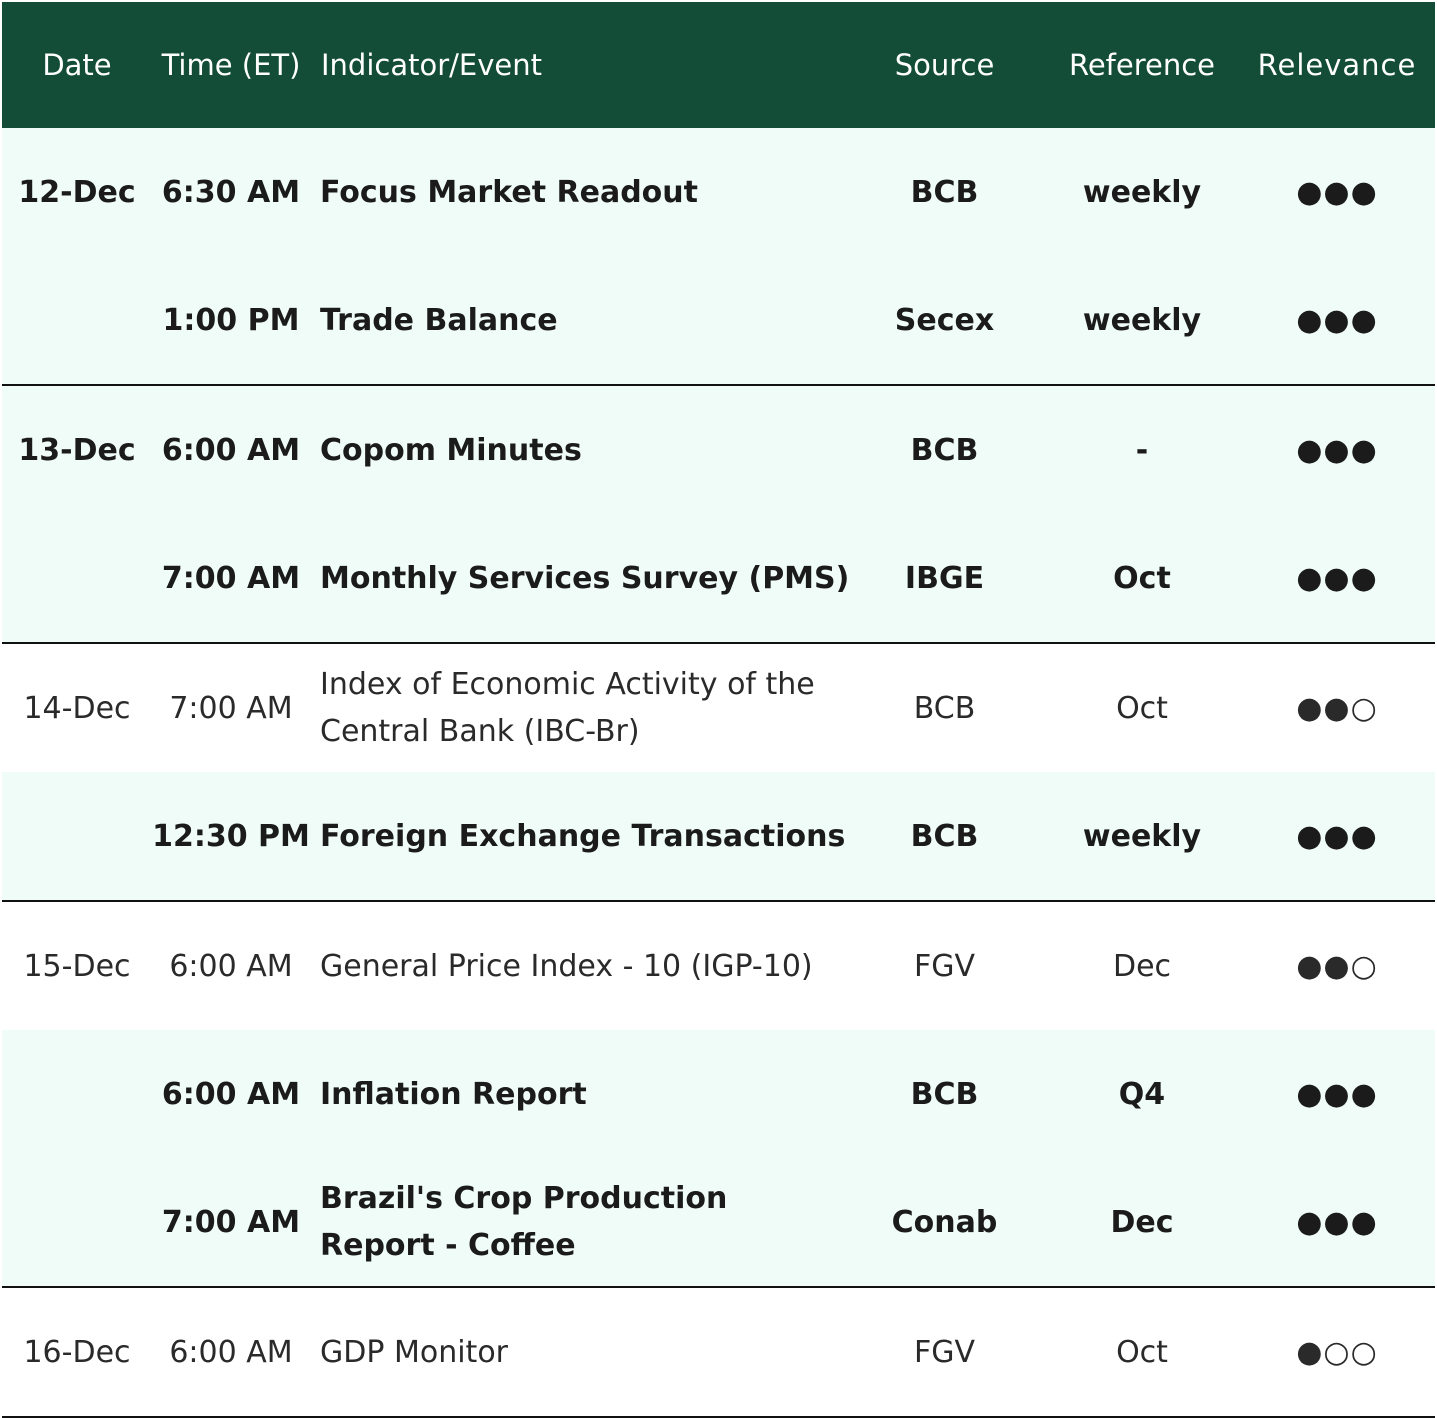 This screenshot has width=1437, height=1418. Describe the element at coordinates (944, 578) in the screenshot. I see `row-source: IBGE` at that location.